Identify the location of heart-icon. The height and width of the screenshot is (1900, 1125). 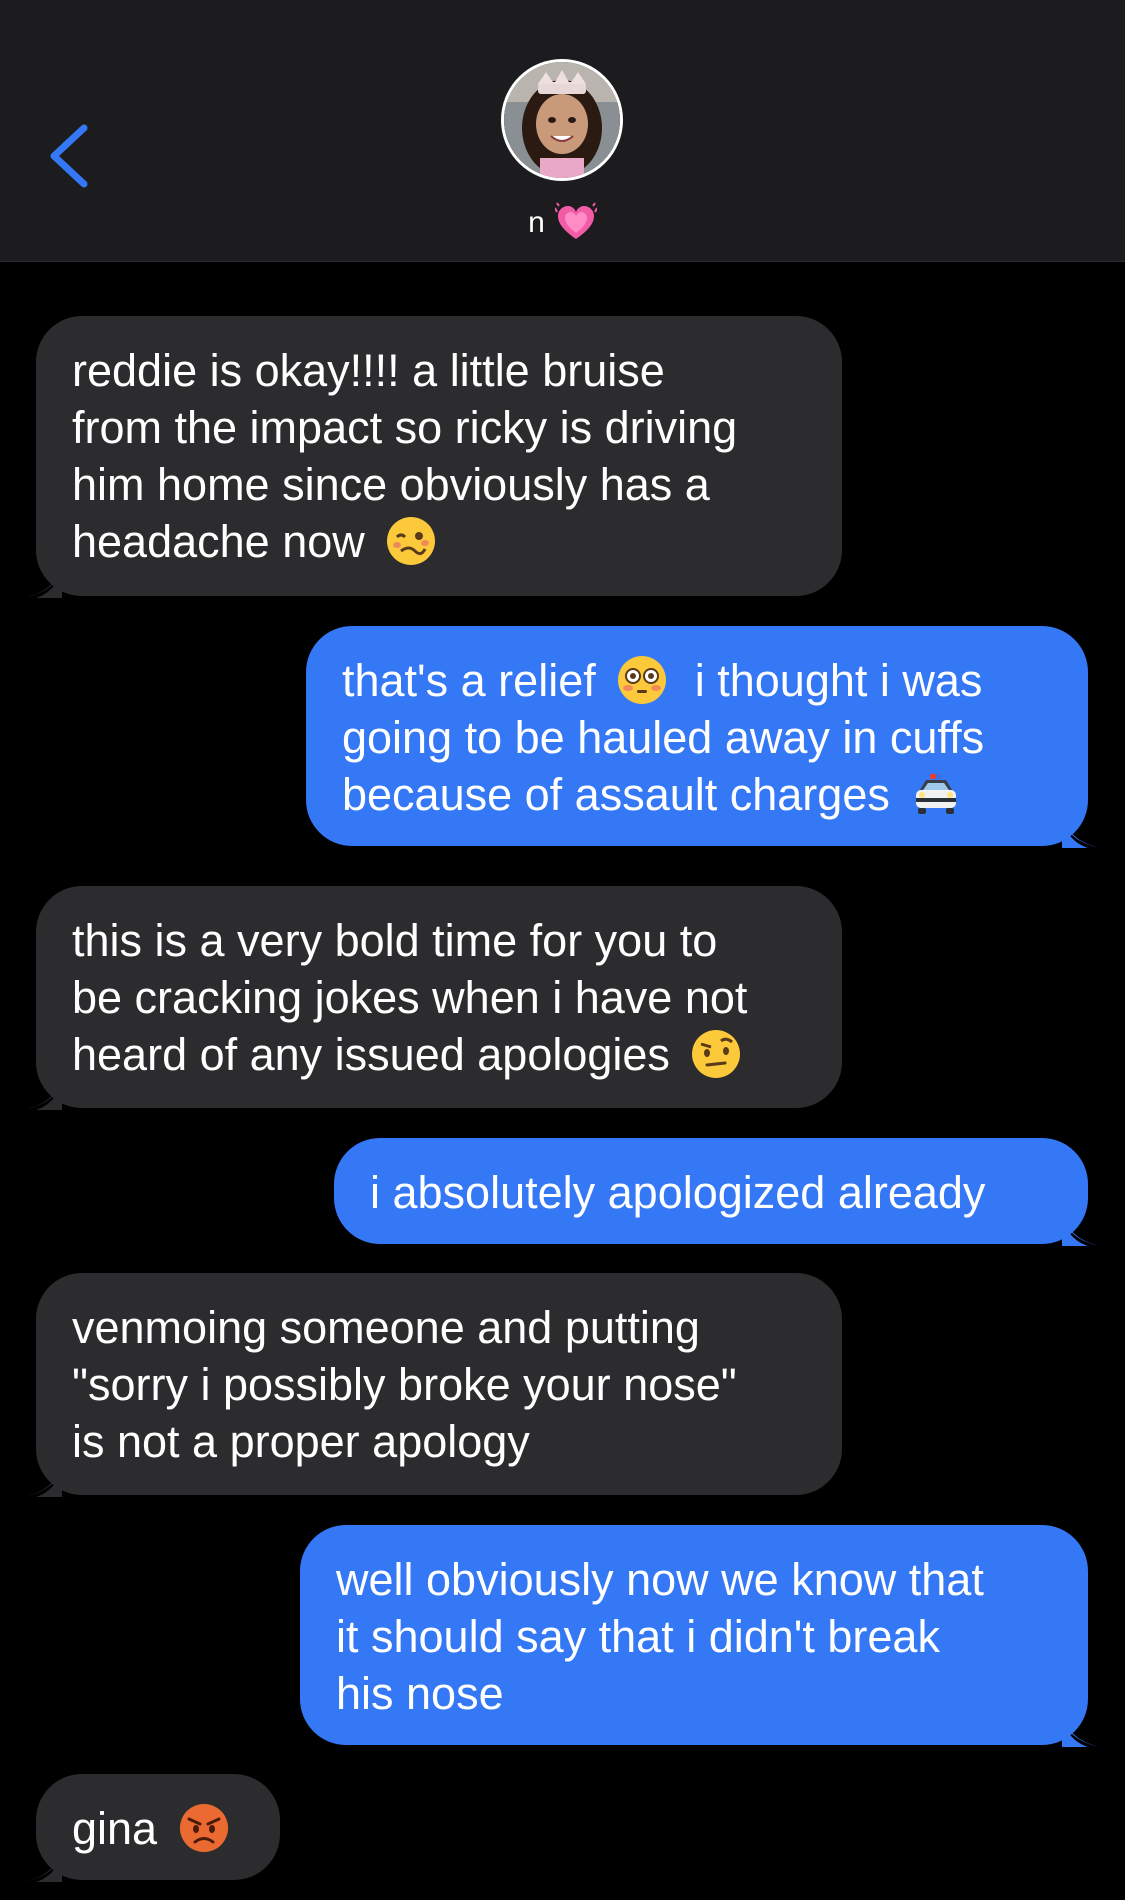
(575, 220).